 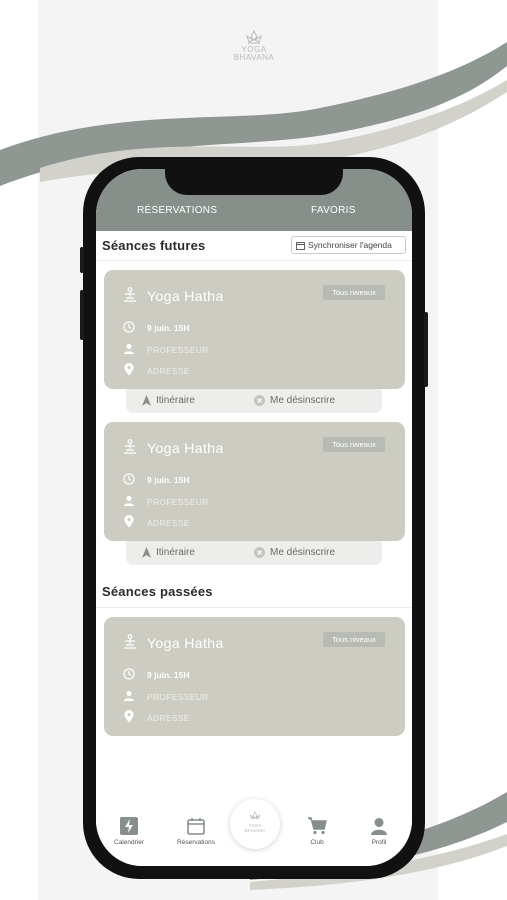 I want to click on nav-profil: Profil, so click(x=379, y=831).